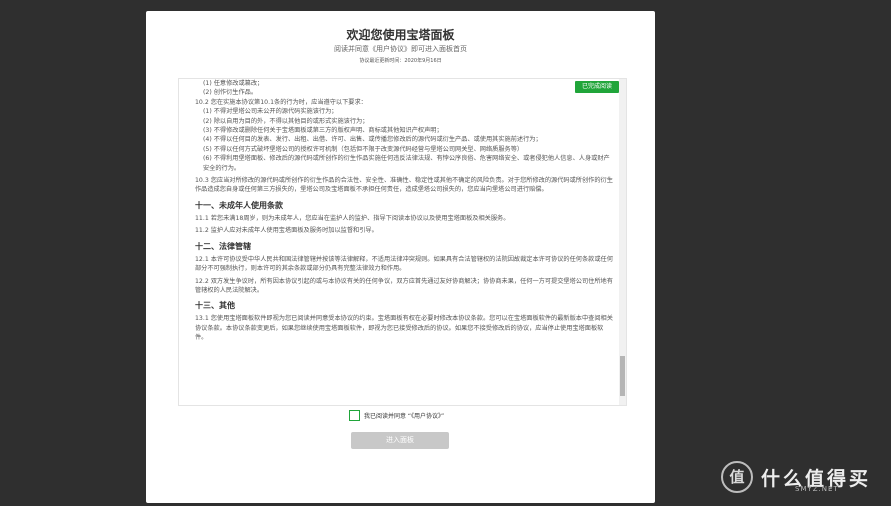 This screenshot has height=506, width=891. Describe the element at coordinates (354, 415) in the screenshot. I see `agree-checkbox` at that location.